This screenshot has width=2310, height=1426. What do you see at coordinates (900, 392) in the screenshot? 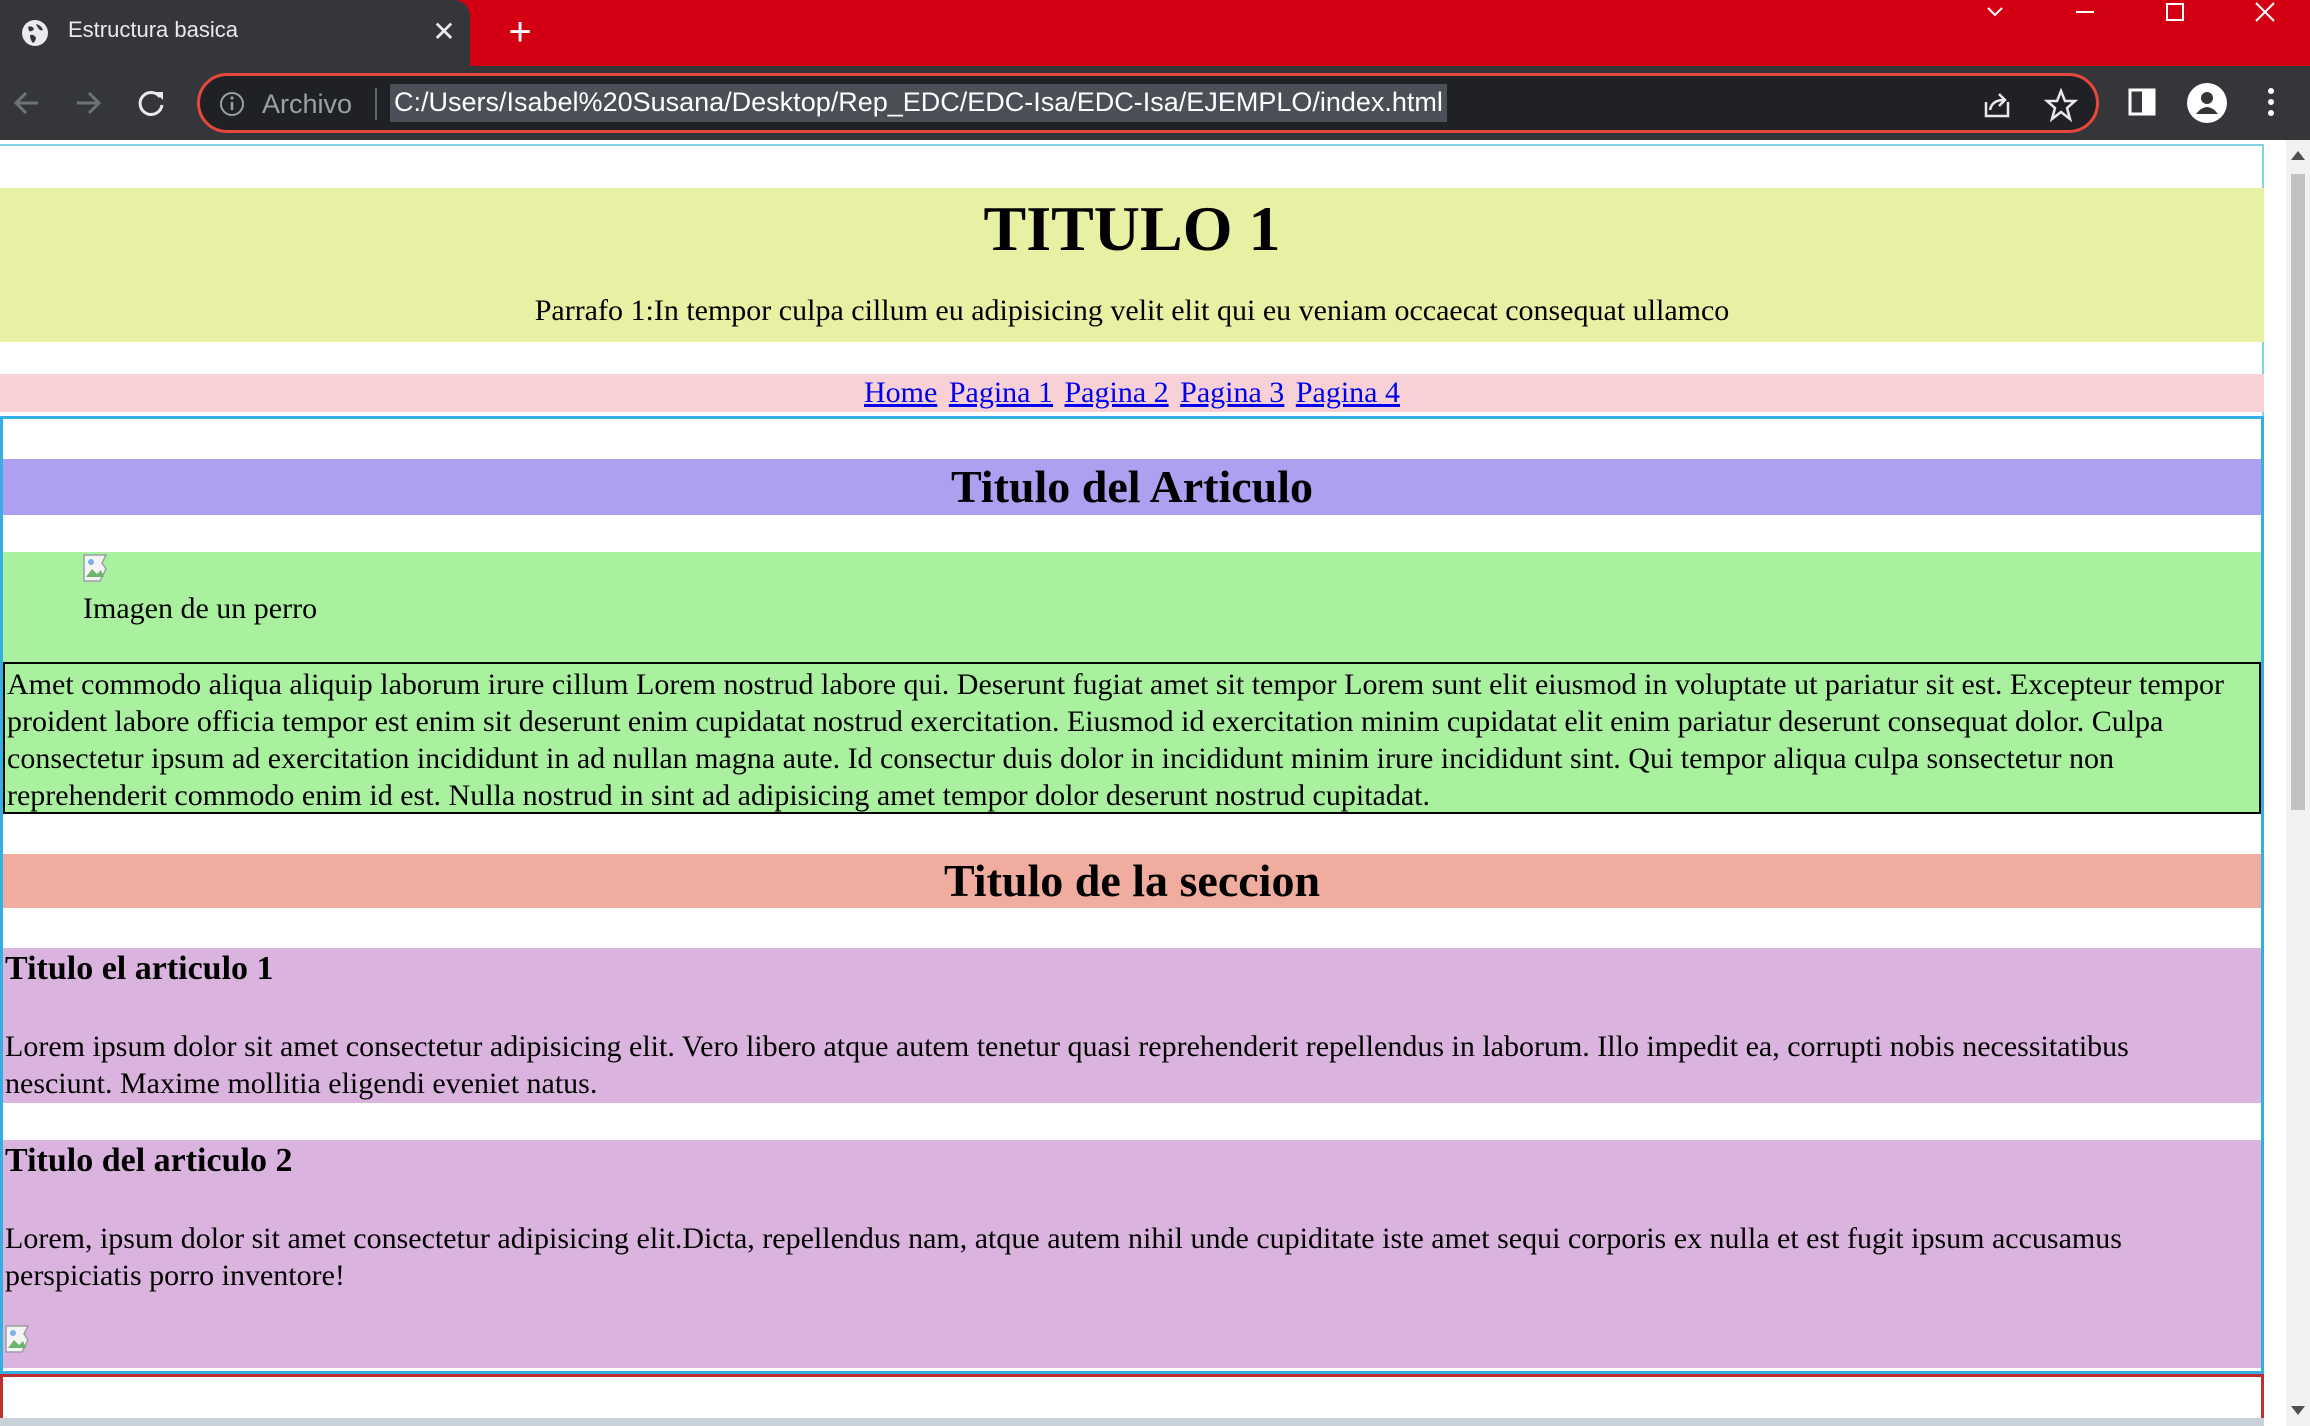
I see `nav-link-home: Home` at bounding box center [900, 392].